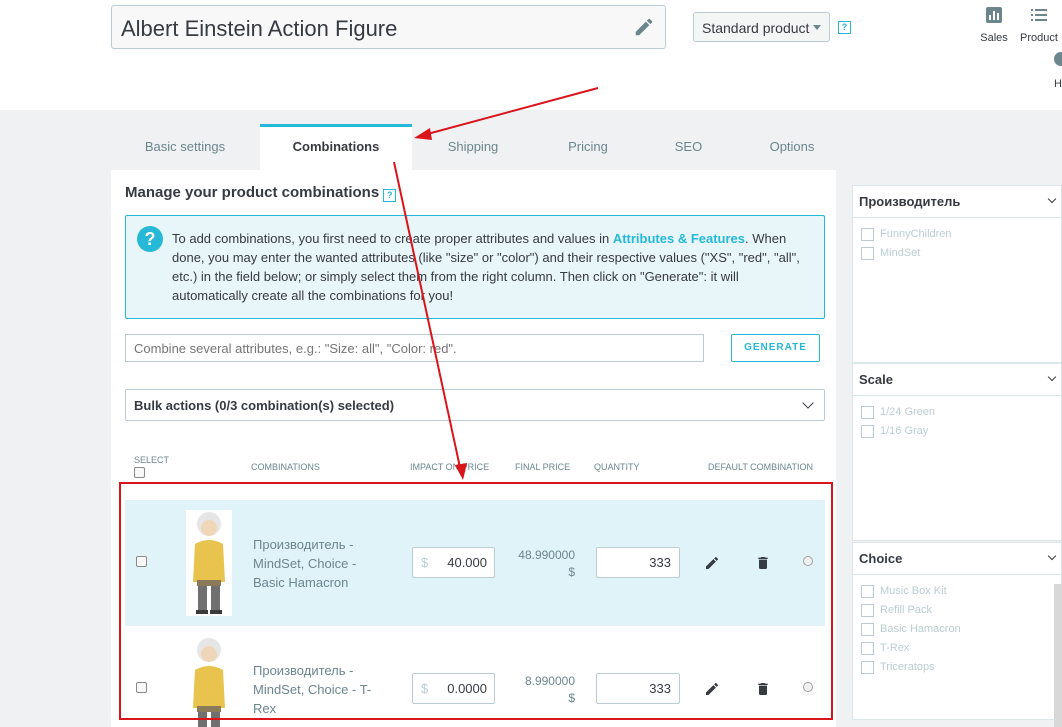  Describe the element at coordinates (994, 25) in the screenshot. I see `sales-button: Sales` at that location.